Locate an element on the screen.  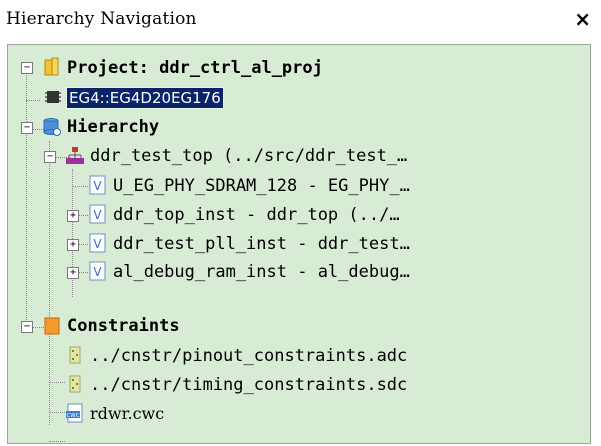
database-icon is located at coordinates (52, 127).